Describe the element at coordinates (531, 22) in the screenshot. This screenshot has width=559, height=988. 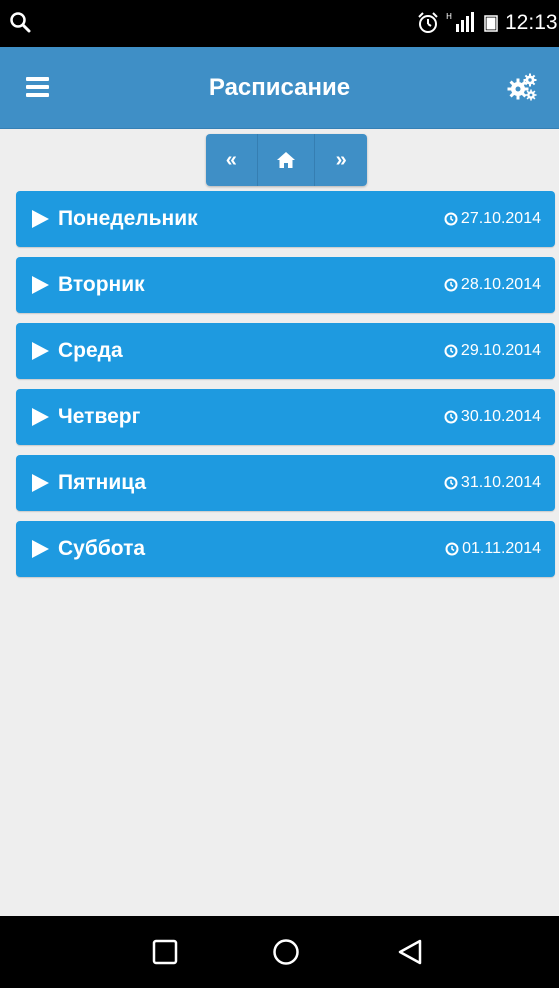
I see `status-time: 12:13` at that location.